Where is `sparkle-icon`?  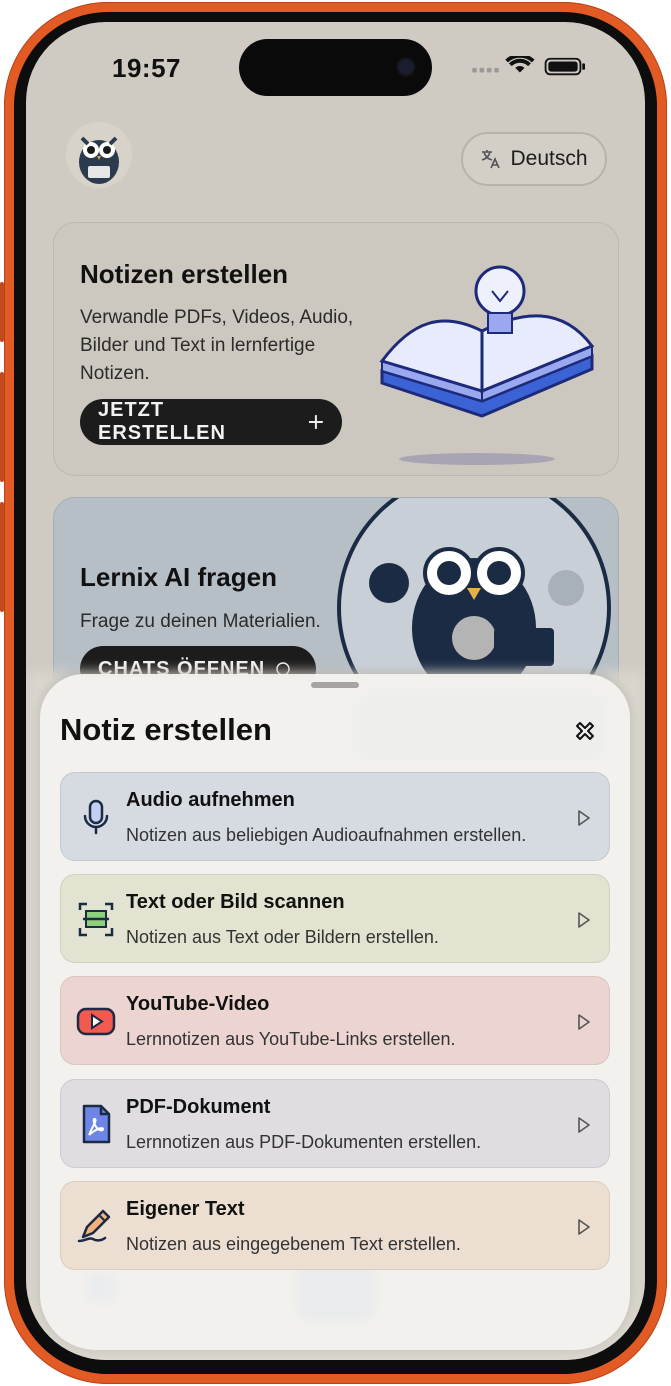 sparkle-icon is located at coordinates (316, 422).